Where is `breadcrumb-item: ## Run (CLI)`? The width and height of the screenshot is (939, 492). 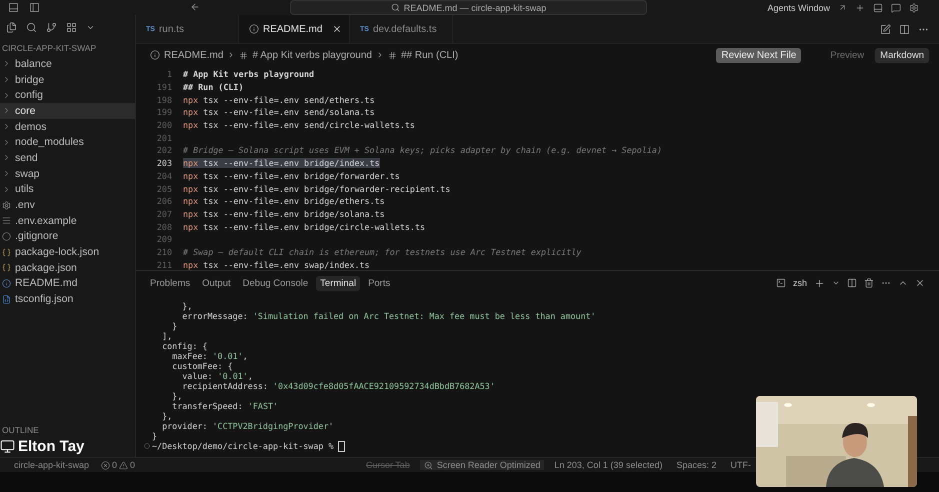
breadcrumb-item: ## Run (CLI) is located at coordinates (429, 55).